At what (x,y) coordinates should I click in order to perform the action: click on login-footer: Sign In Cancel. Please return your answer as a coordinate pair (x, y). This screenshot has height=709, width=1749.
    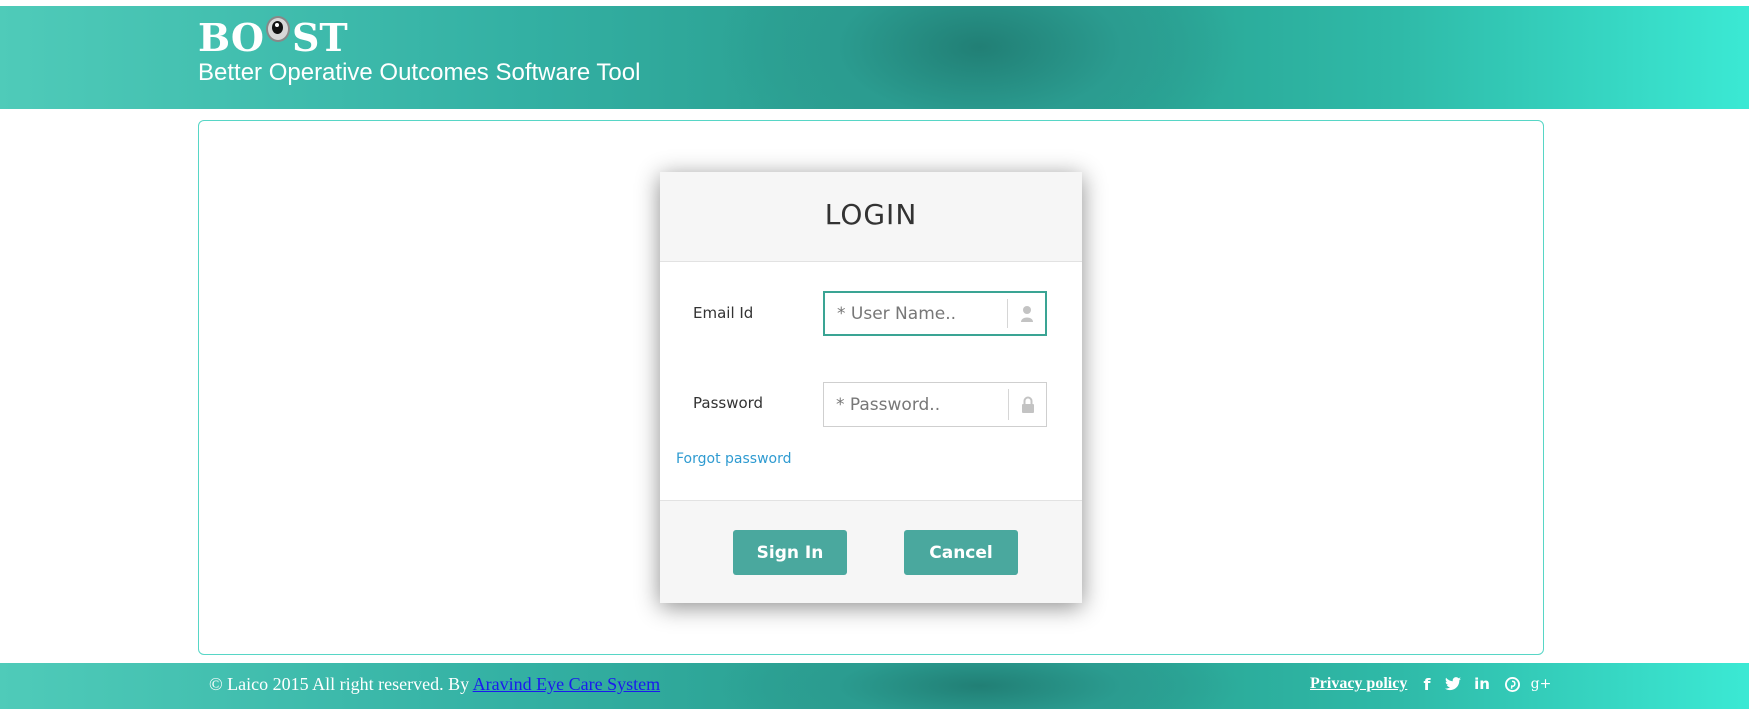
    Looking at the image, I should click on (871, 551).